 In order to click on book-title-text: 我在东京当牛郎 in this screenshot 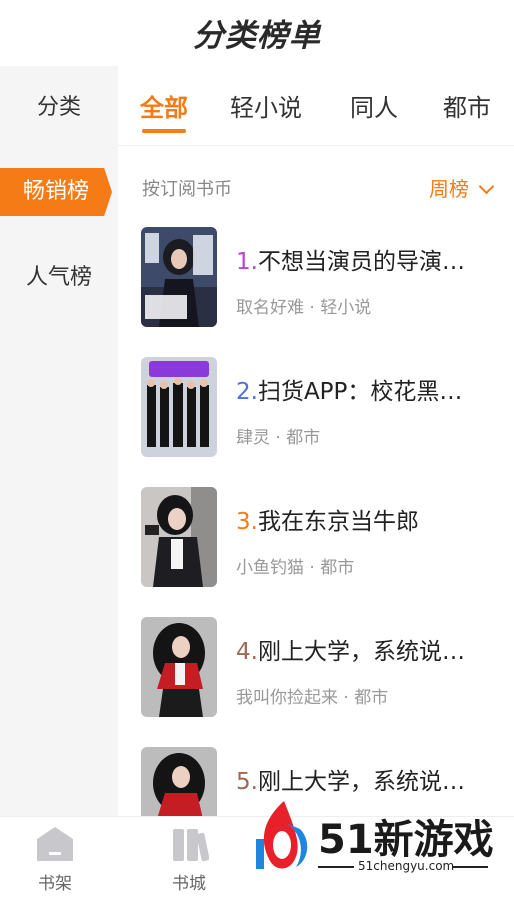, I will do `click(338, 522)`.